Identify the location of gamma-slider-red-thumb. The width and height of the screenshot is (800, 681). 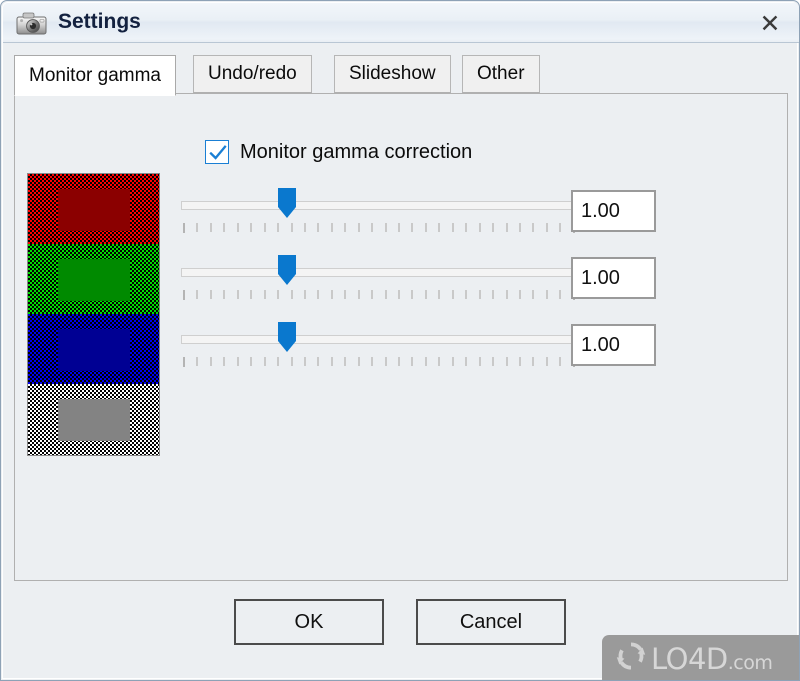
(287, 203).